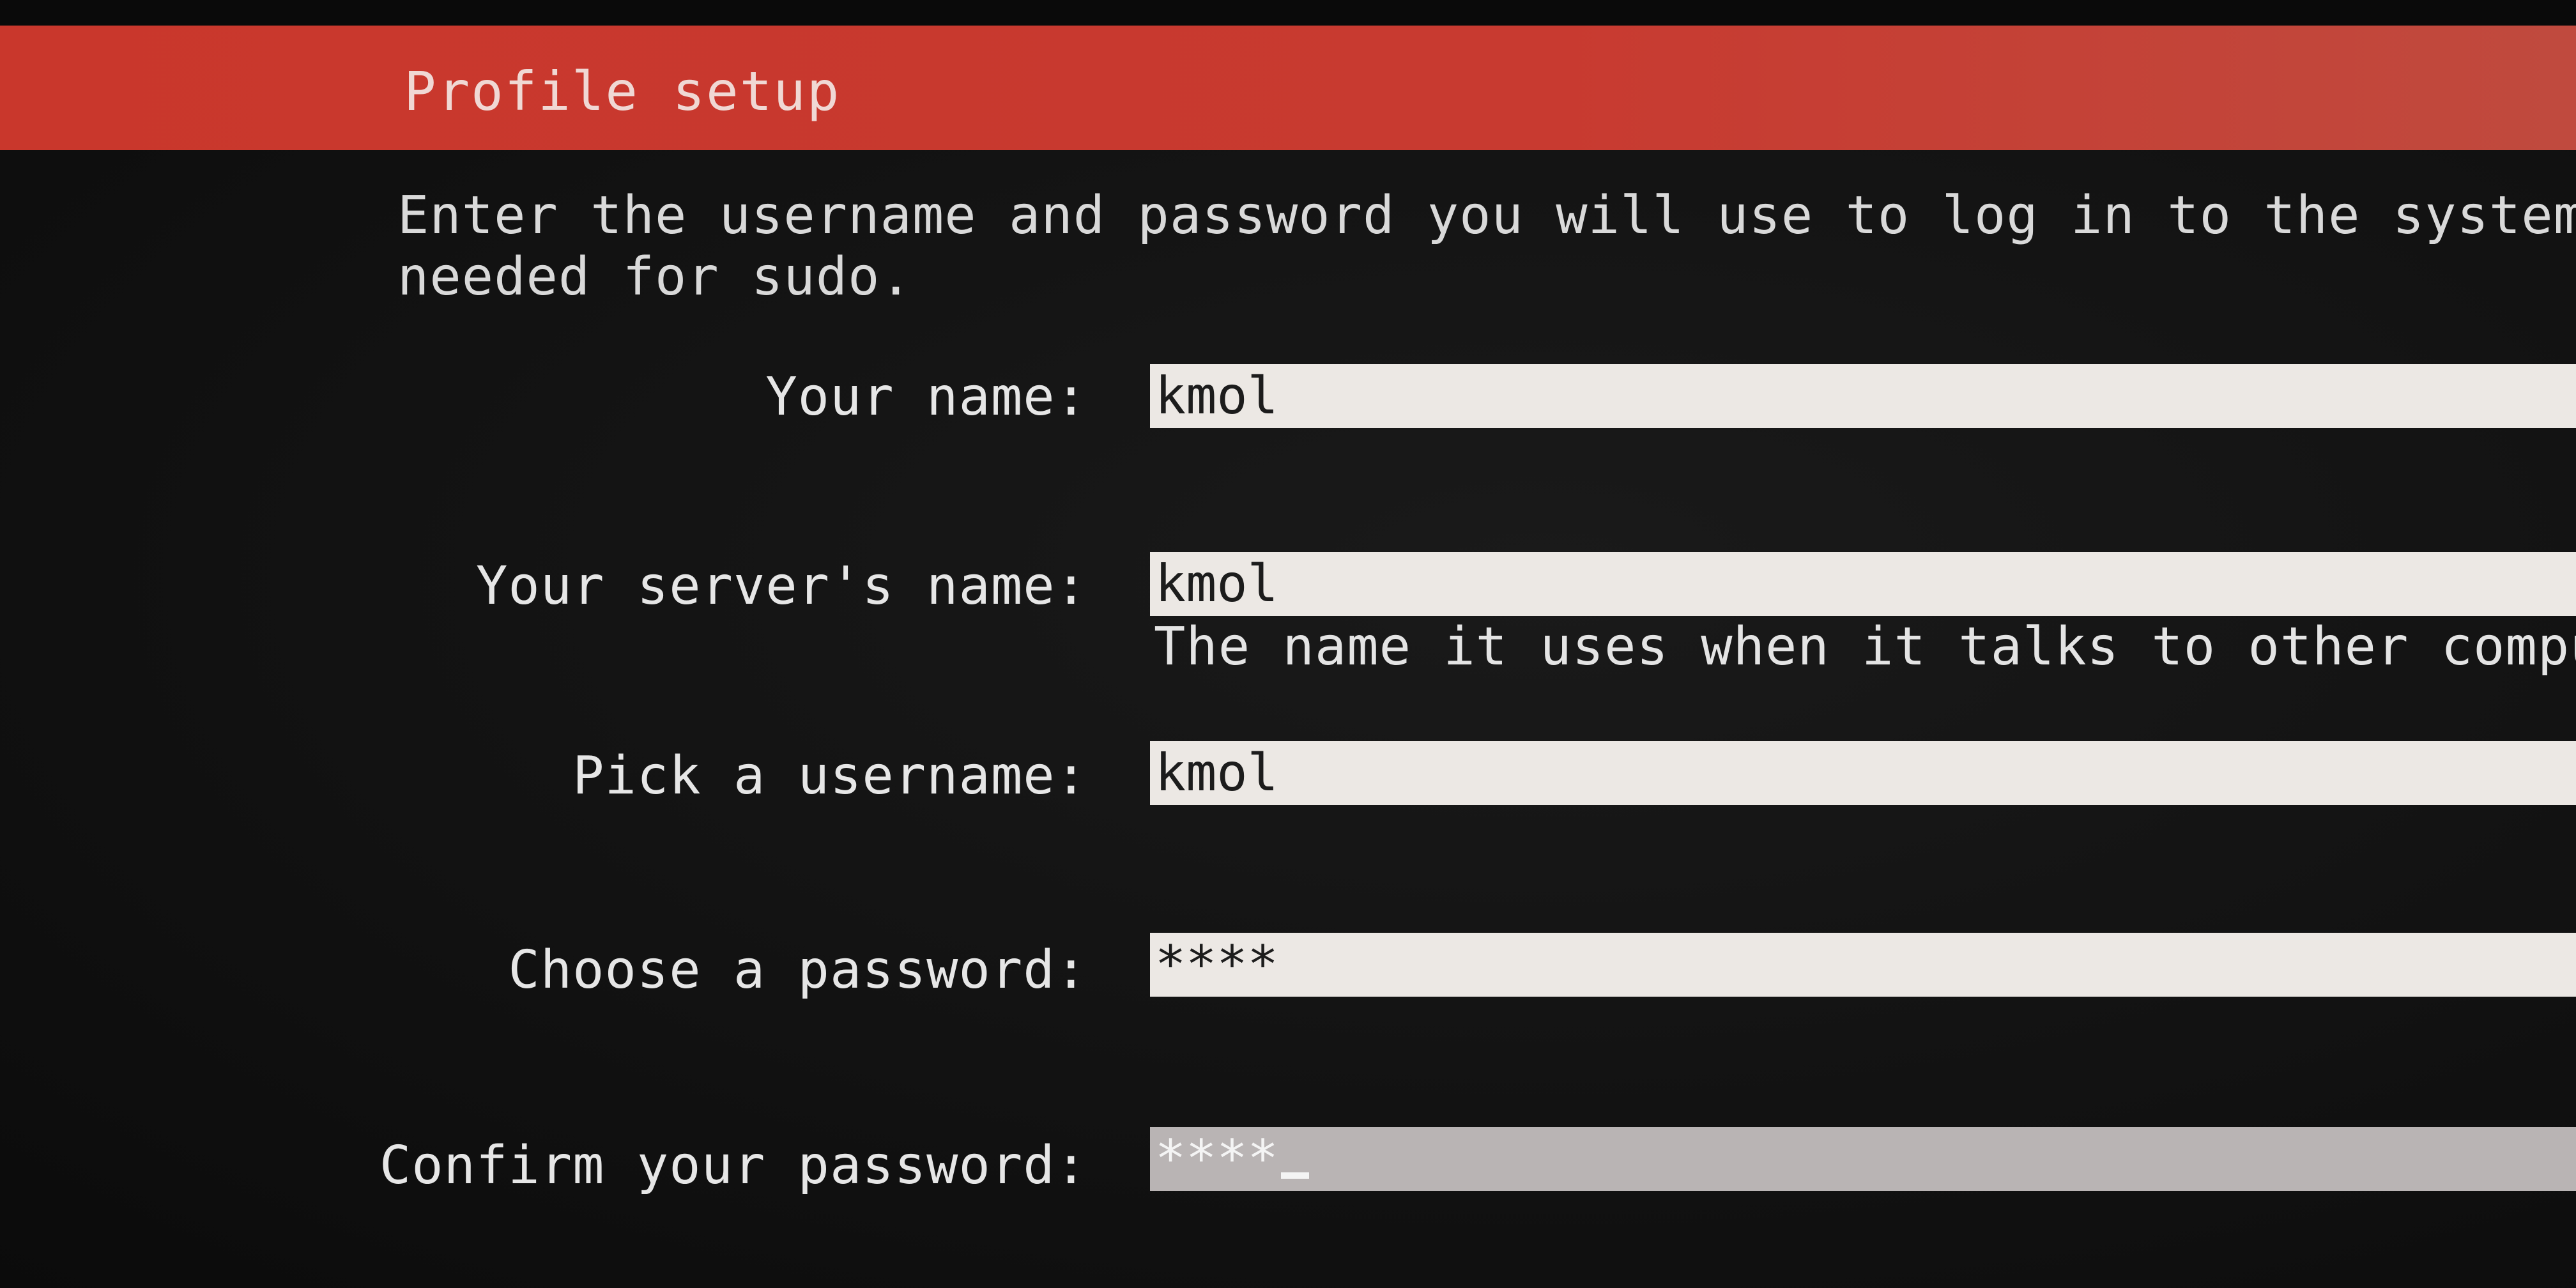 Image resolution: width=2576 pixels, height=1288 pixels. Describe the element at coordinates (654, 277) in the screenshot. I see `intro-line-2: needed for sudo.` at that location.